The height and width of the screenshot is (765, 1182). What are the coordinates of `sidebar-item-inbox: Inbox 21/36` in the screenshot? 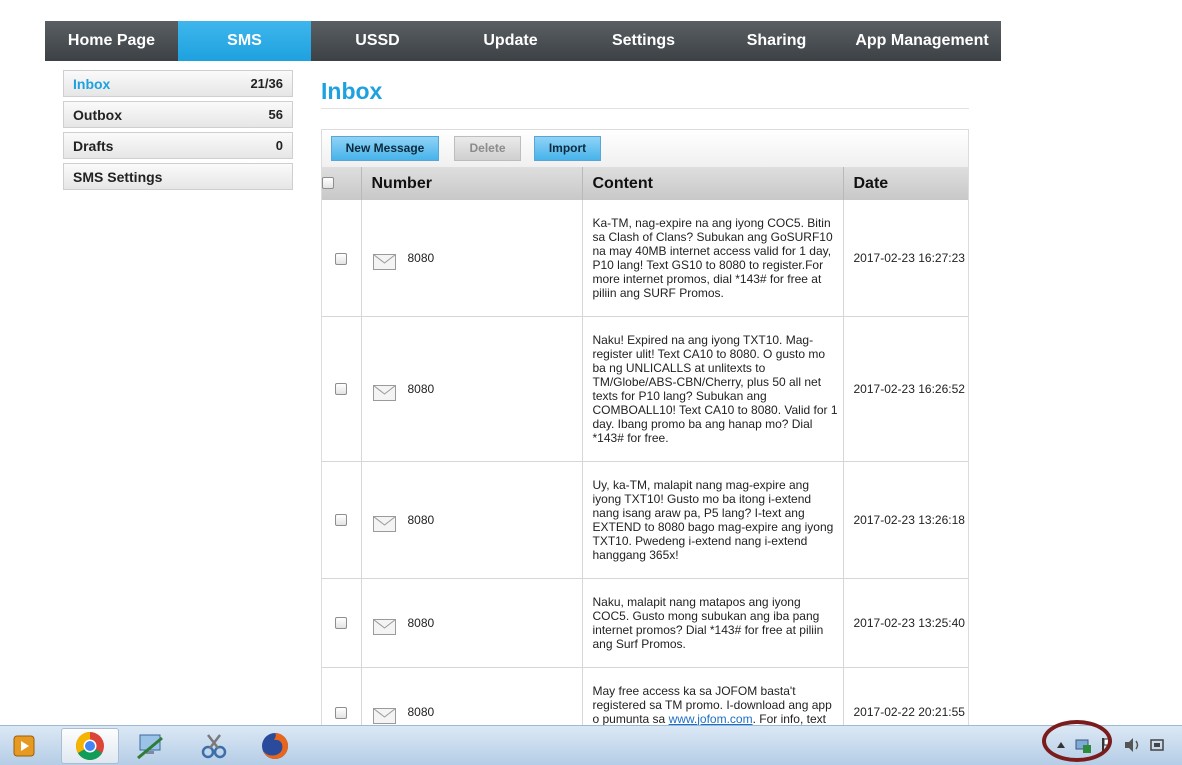 It's located at (178, 83).